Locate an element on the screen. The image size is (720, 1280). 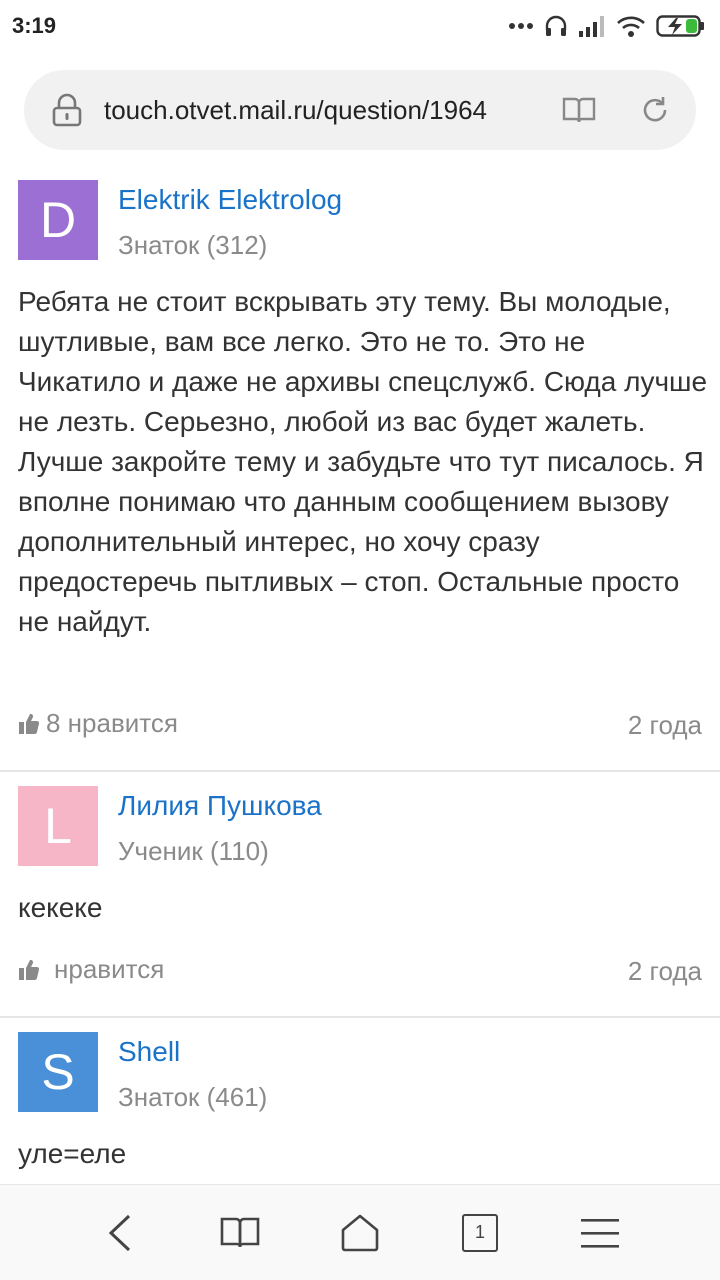
avatar-letter: L is located at coordinates (58, 826).